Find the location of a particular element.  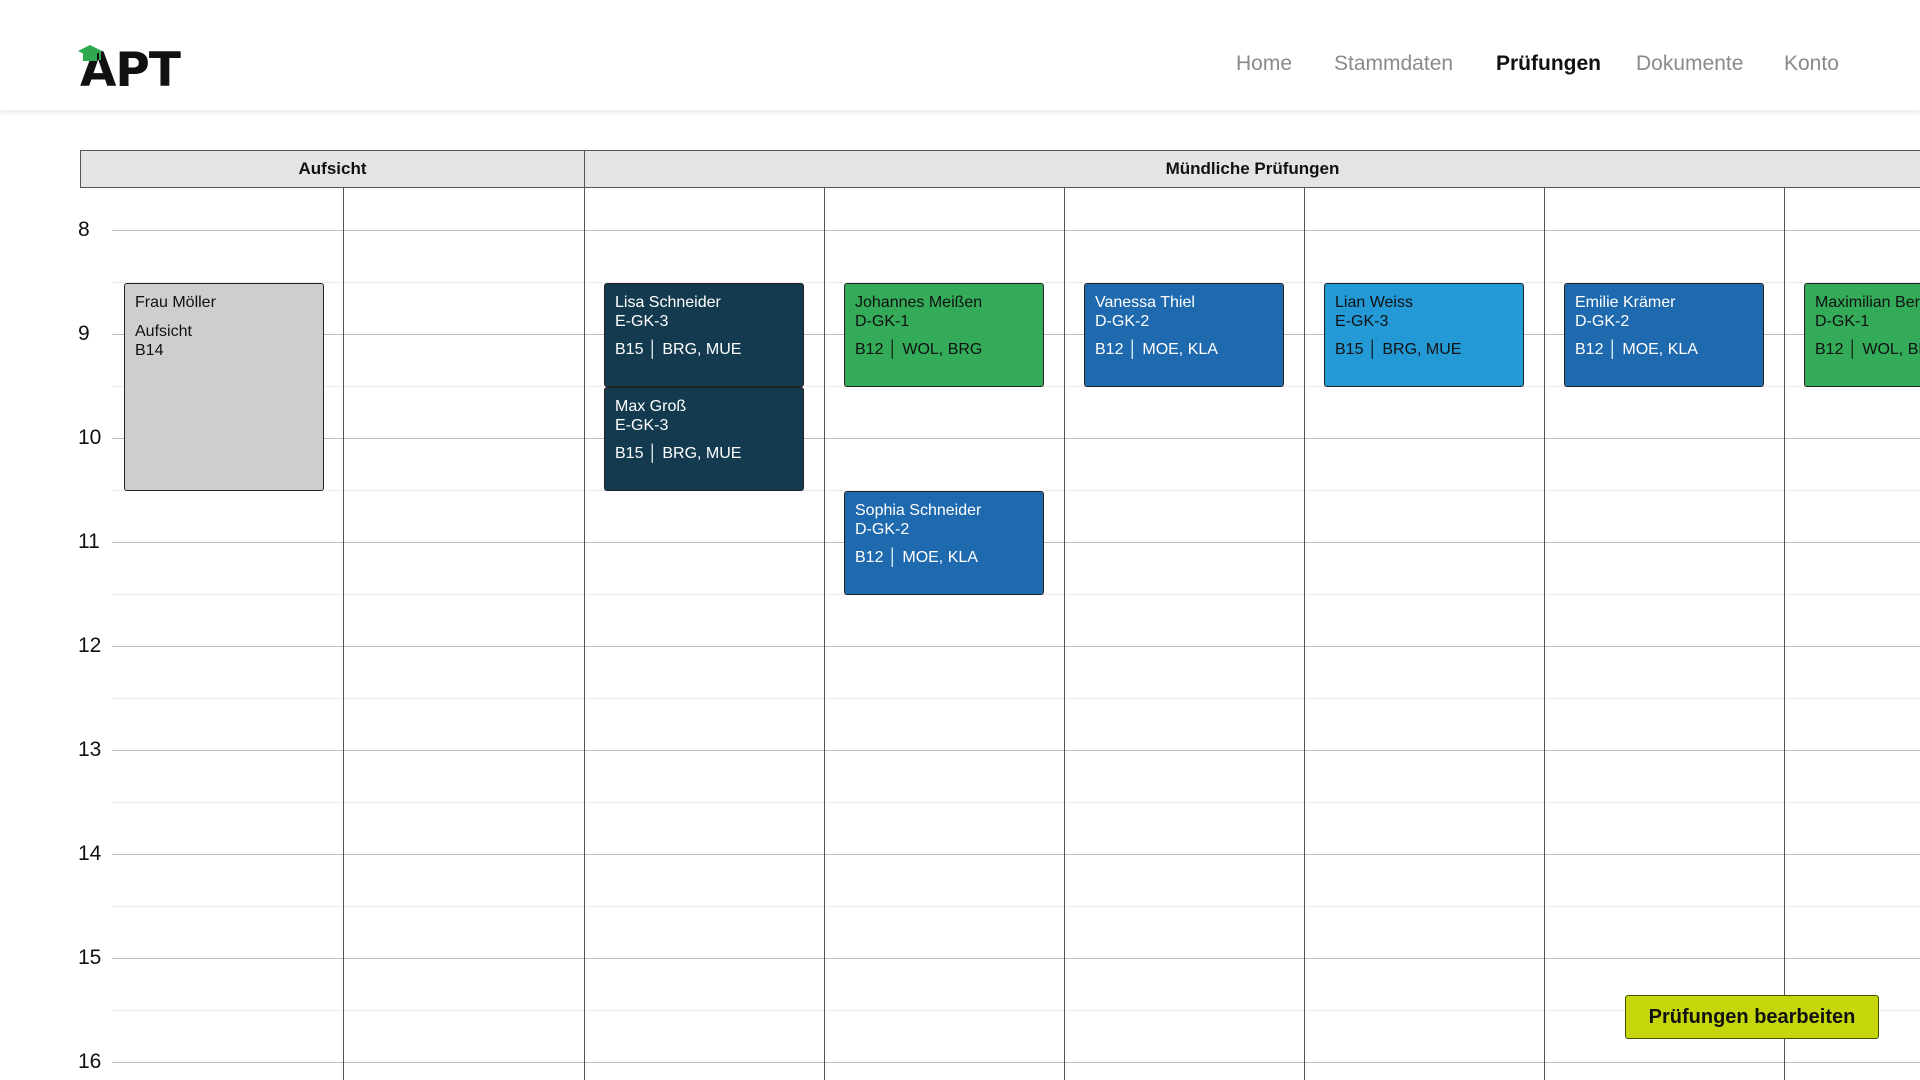

event-student: Lian Weiss is located at coordinates (1374, 302).